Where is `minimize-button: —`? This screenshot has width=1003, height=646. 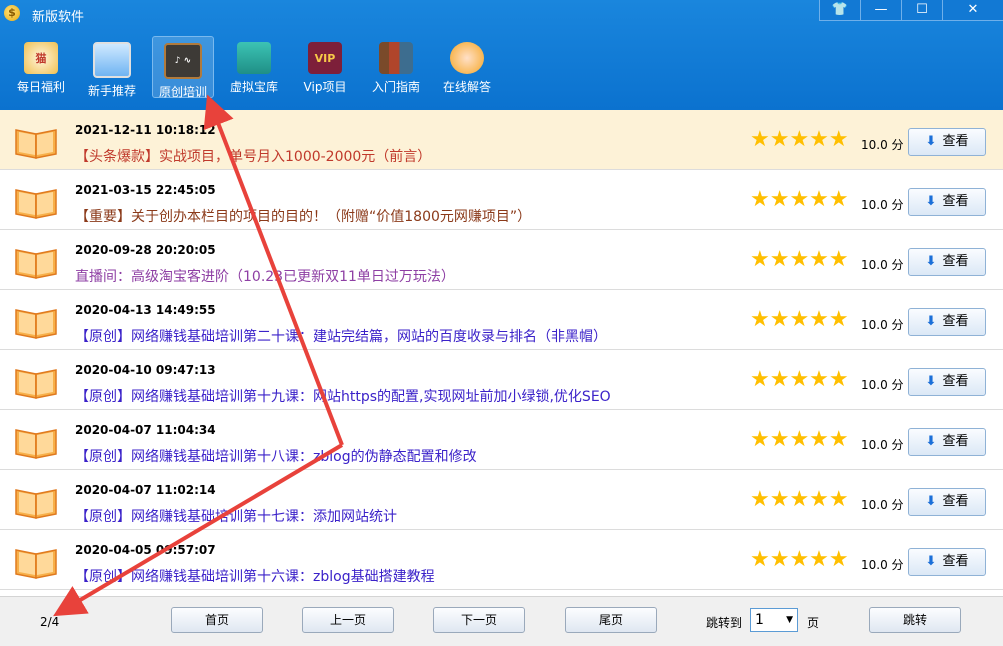
minimize-button: — is located at coordinates (880, 10).